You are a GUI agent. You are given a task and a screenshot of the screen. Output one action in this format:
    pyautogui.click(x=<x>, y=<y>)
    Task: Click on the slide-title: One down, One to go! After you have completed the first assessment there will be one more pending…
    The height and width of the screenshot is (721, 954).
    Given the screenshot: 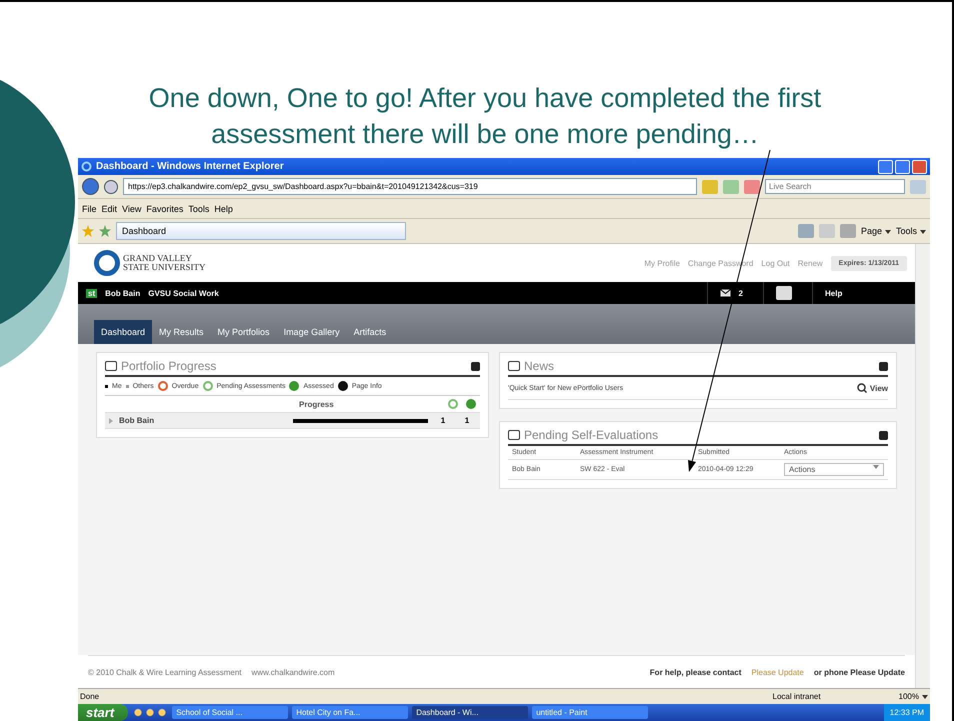 What is the action you would take?
    pyautogui.click(x=485, y=116)
    